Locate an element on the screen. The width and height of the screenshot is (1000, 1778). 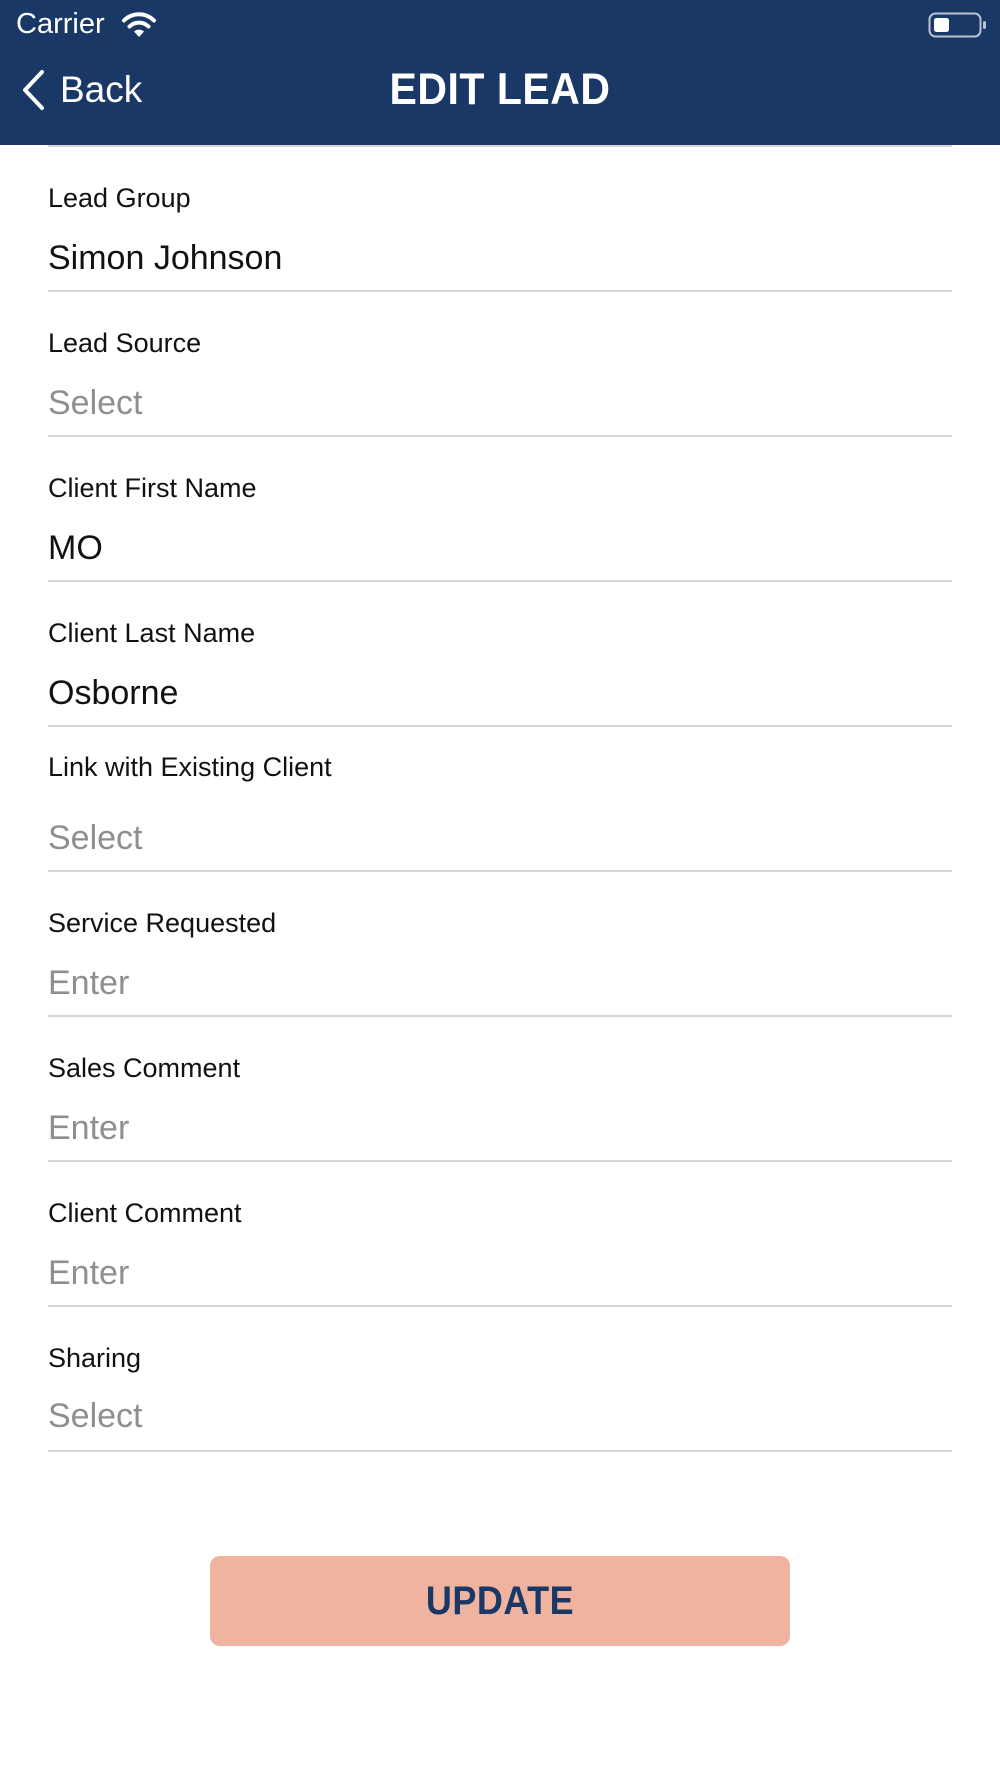
field-lead-group: Lead Group Simon Johnson is located at coordinates (500, 219).